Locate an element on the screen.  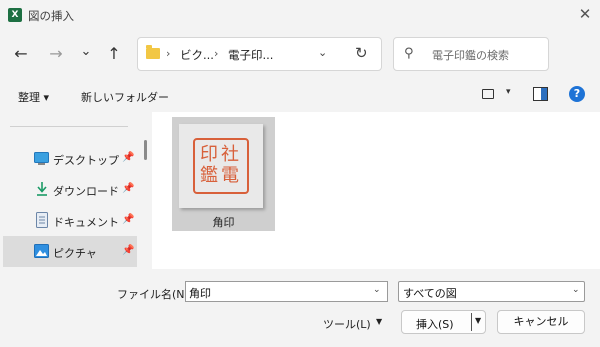
forward-arrow-icon: → is located at coordinates (56, 54).